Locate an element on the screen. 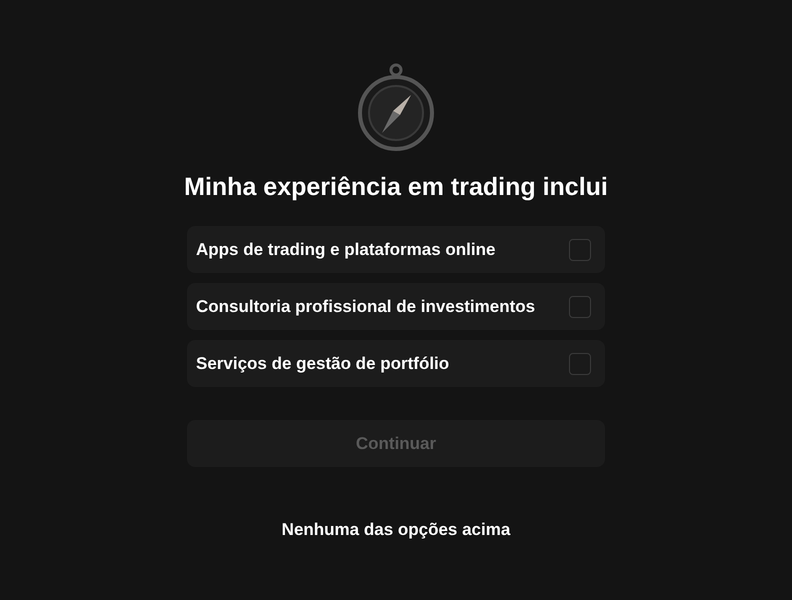 This screenshot has height=600, width=792. option-row: Consultoria profissional de investimentos is located at coordinates (396, 306).